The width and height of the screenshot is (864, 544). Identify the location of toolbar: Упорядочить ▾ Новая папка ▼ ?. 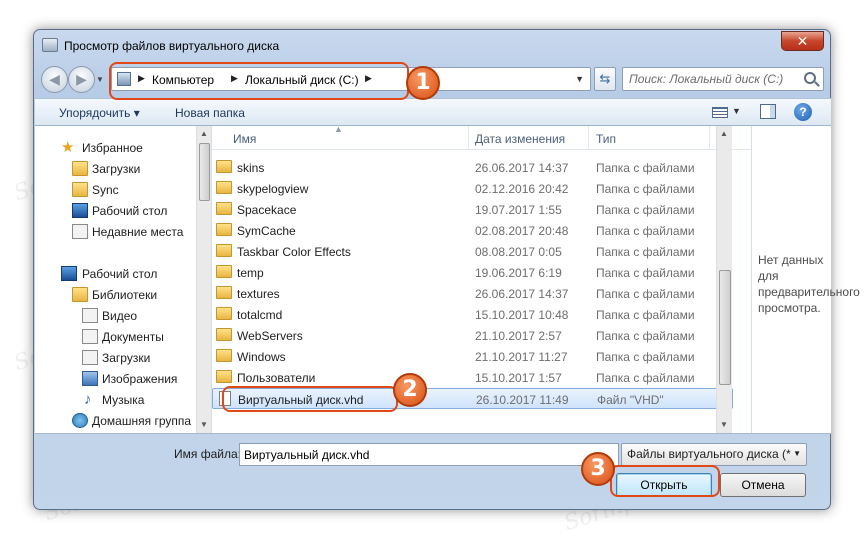
(433, 112).